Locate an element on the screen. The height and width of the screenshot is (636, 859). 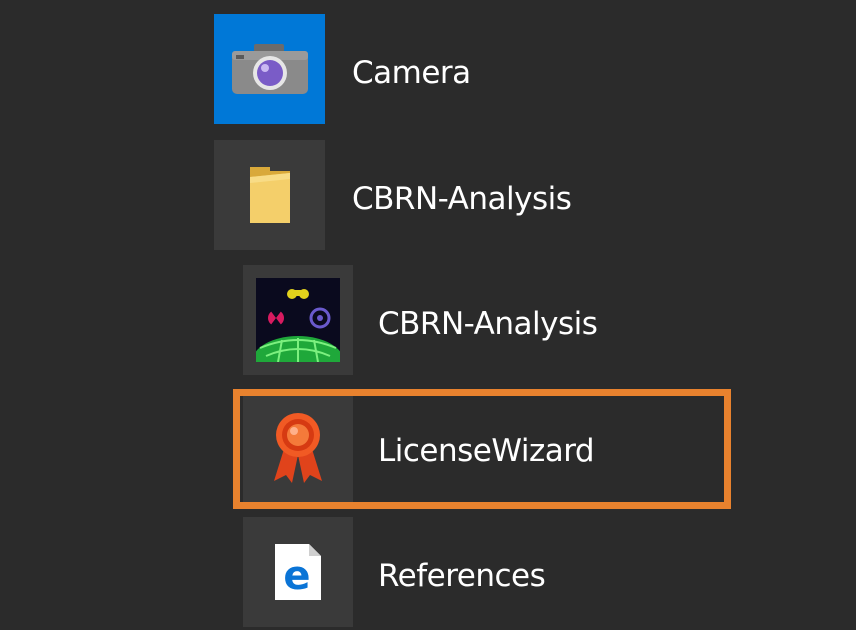
folder-icon is located at coordinates (269, 195).